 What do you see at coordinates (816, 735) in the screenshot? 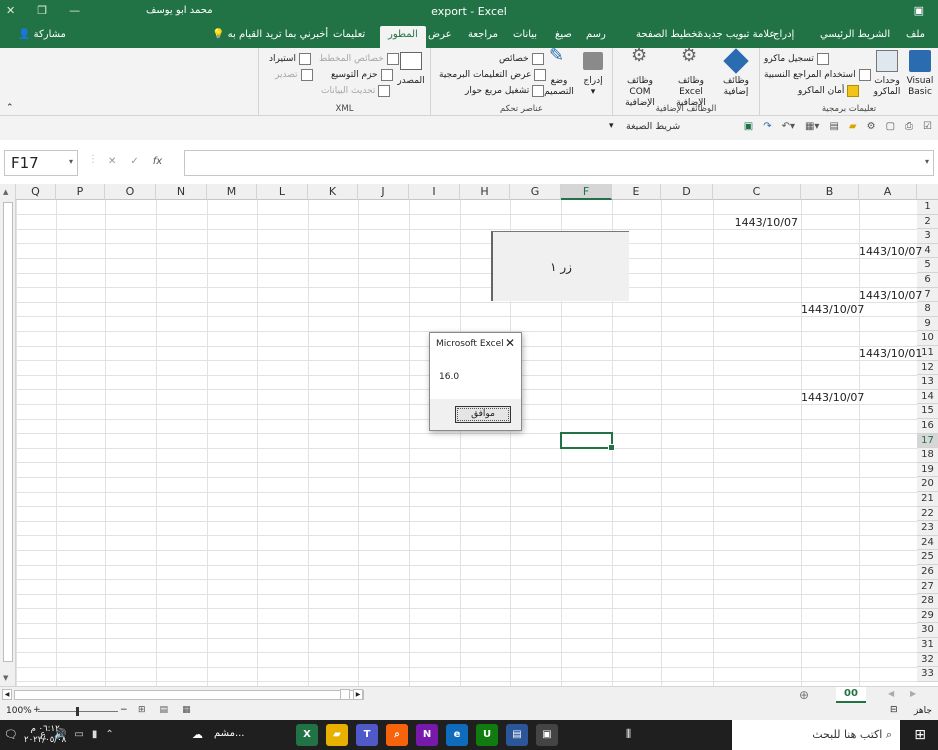
I see `taskbar-search: ⌕ اكتب هنا للبحث` at bounding box center [816, 735].